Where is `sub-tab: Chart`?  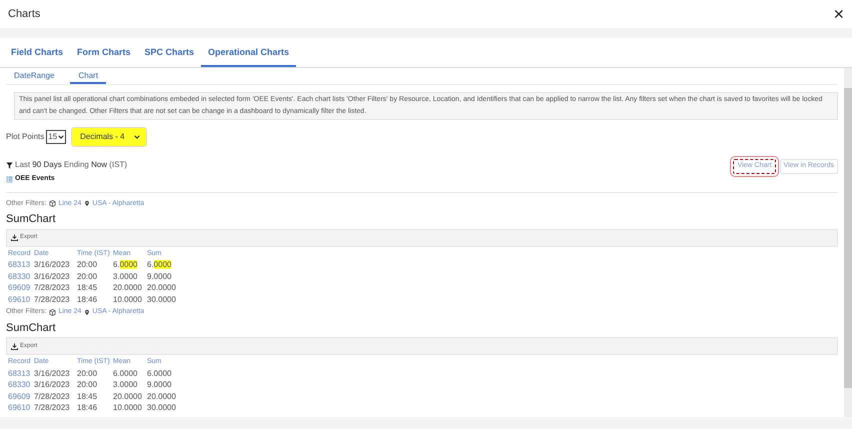 sub-tab: Chart is located at coordinates (88, 78).